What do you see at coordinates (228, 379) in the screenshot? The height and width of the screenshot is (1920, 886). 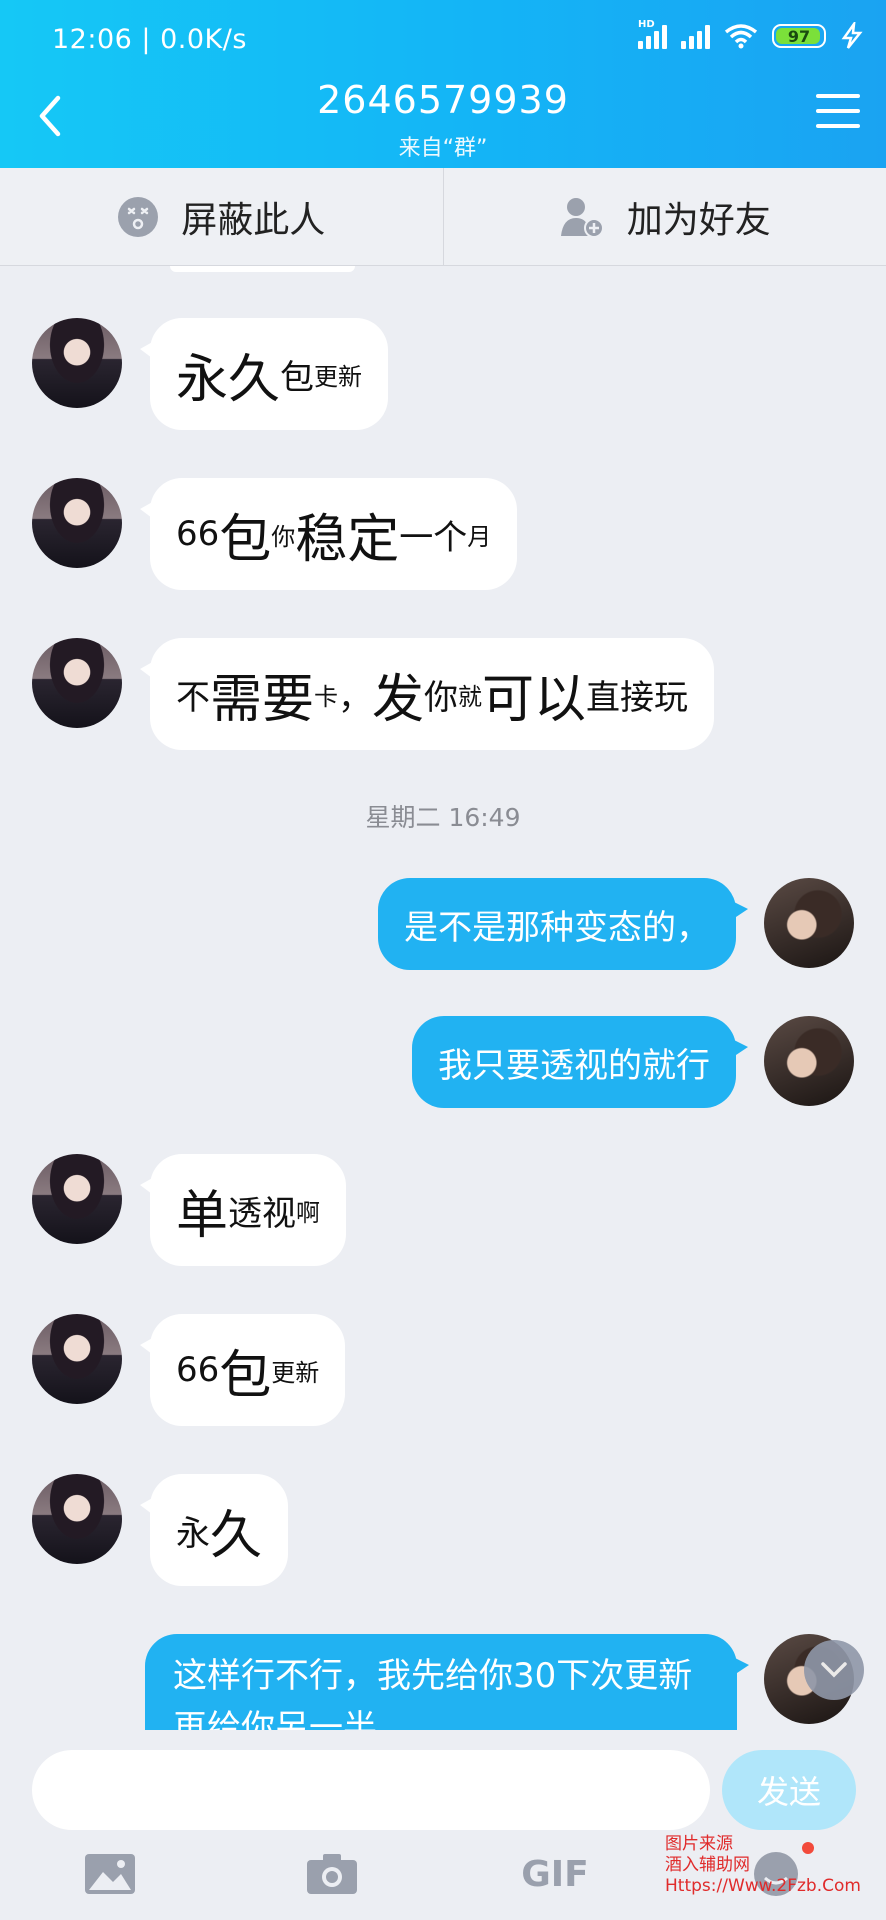 I see `message-text-segment: 永久` at bounding box center [228, 379].